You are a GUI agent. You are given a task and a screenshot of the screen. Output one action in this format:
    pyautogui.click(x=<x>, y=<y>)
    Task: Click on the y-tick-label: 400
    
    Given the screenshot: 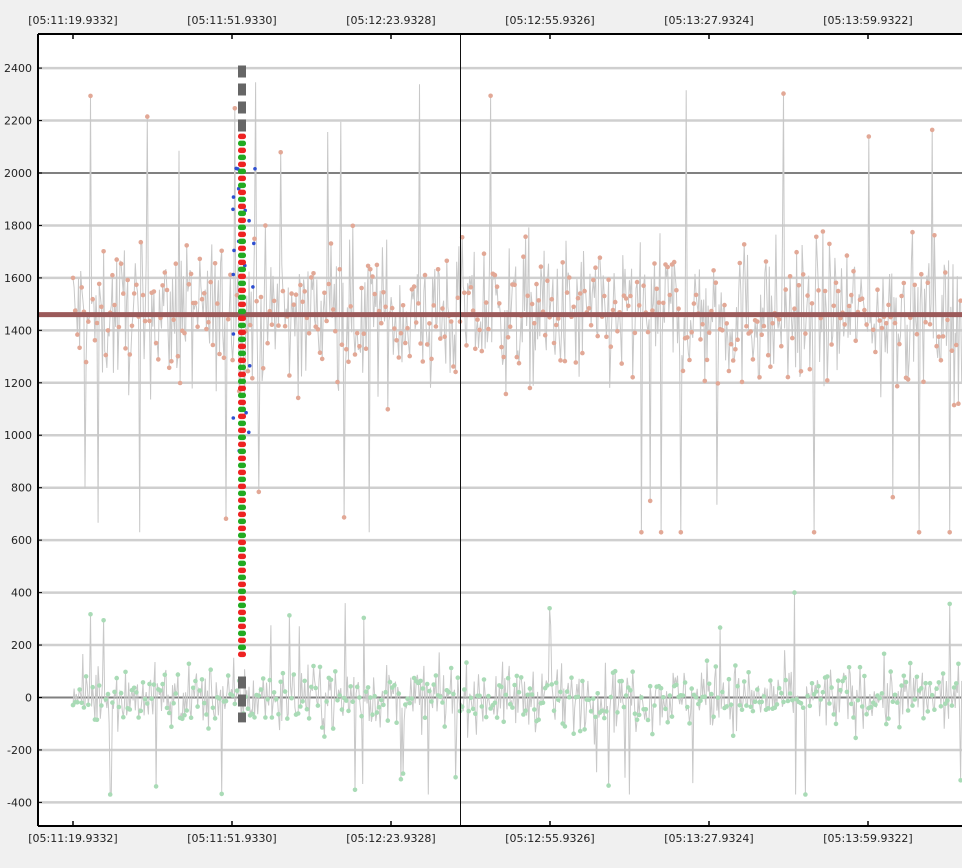 What is the action you would take?
    pyautogui.click(x=21, y=593)
    